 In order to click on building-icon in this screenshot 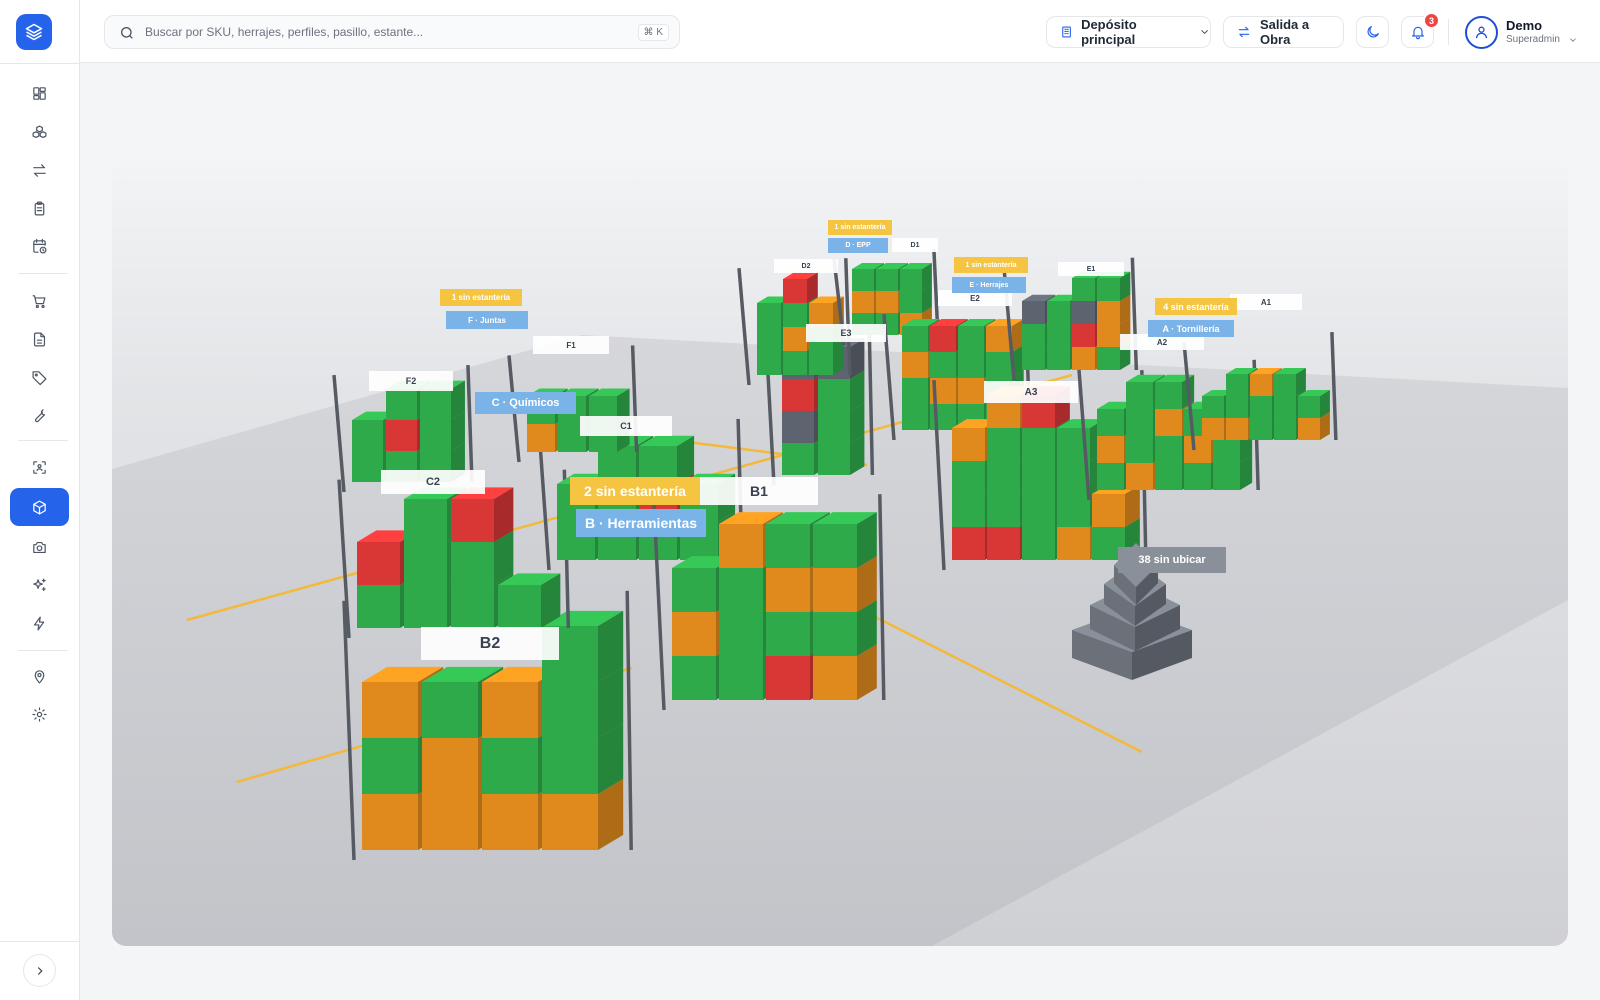, I will do `click(1066, 32)`.